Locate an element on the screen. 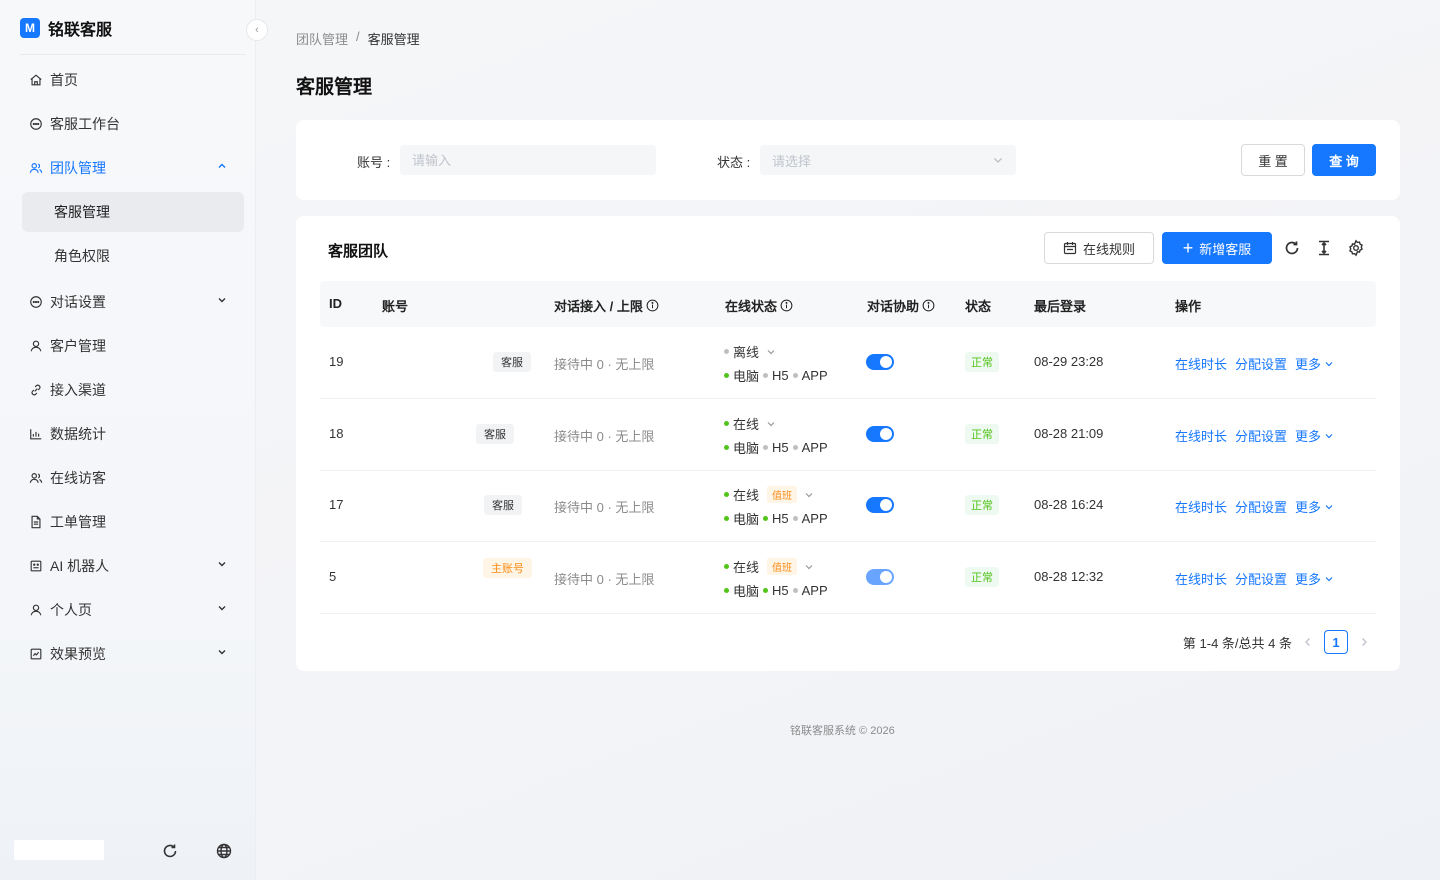 This screenshot has height=880, width=1440. table-header: ID 账号 对话接入 / 上限 在线状态 对话协助 状态 最后登录 操作 is located at coordinates (848, 304).